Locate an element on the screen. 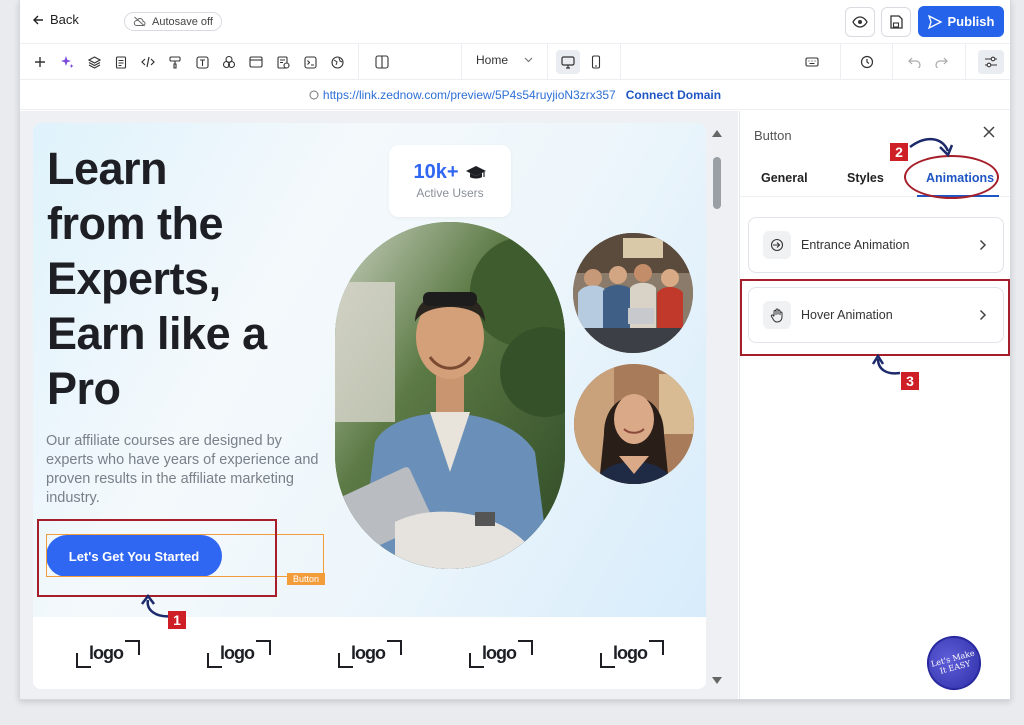 This screenshot has width=1024, height=725. stats-number: 10k+ is located at coordinates (436, 172).